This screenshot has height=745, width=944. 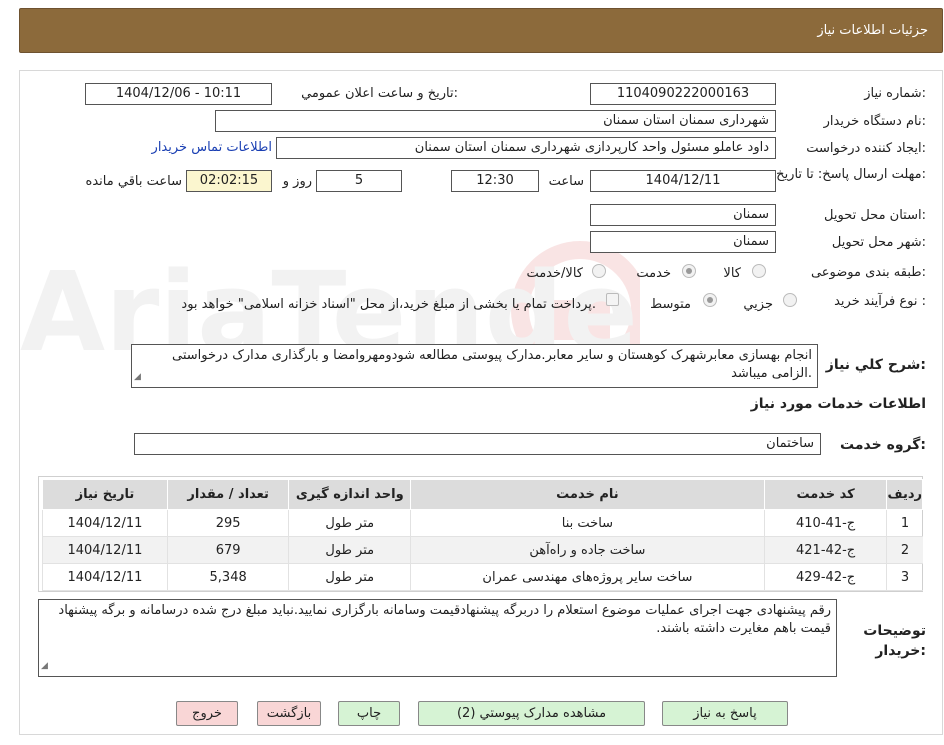 What do you see at coordinates (875, 215) in the screenshot?
I see `province-label: استان محل تحویل:` at bounding box center [875, 215].